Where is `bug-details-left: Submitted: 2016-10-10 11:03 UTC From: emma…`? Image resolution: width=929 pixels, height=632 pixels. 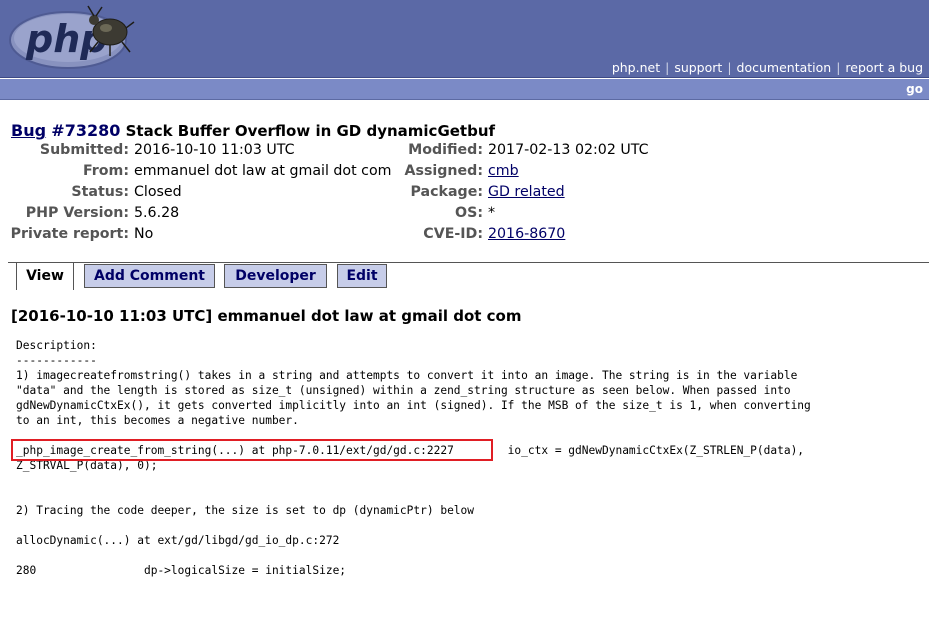
bug-details-left: Submitted: 2016-10-10 11:03 UTC From: emma… is located at coordinates (196, 194).